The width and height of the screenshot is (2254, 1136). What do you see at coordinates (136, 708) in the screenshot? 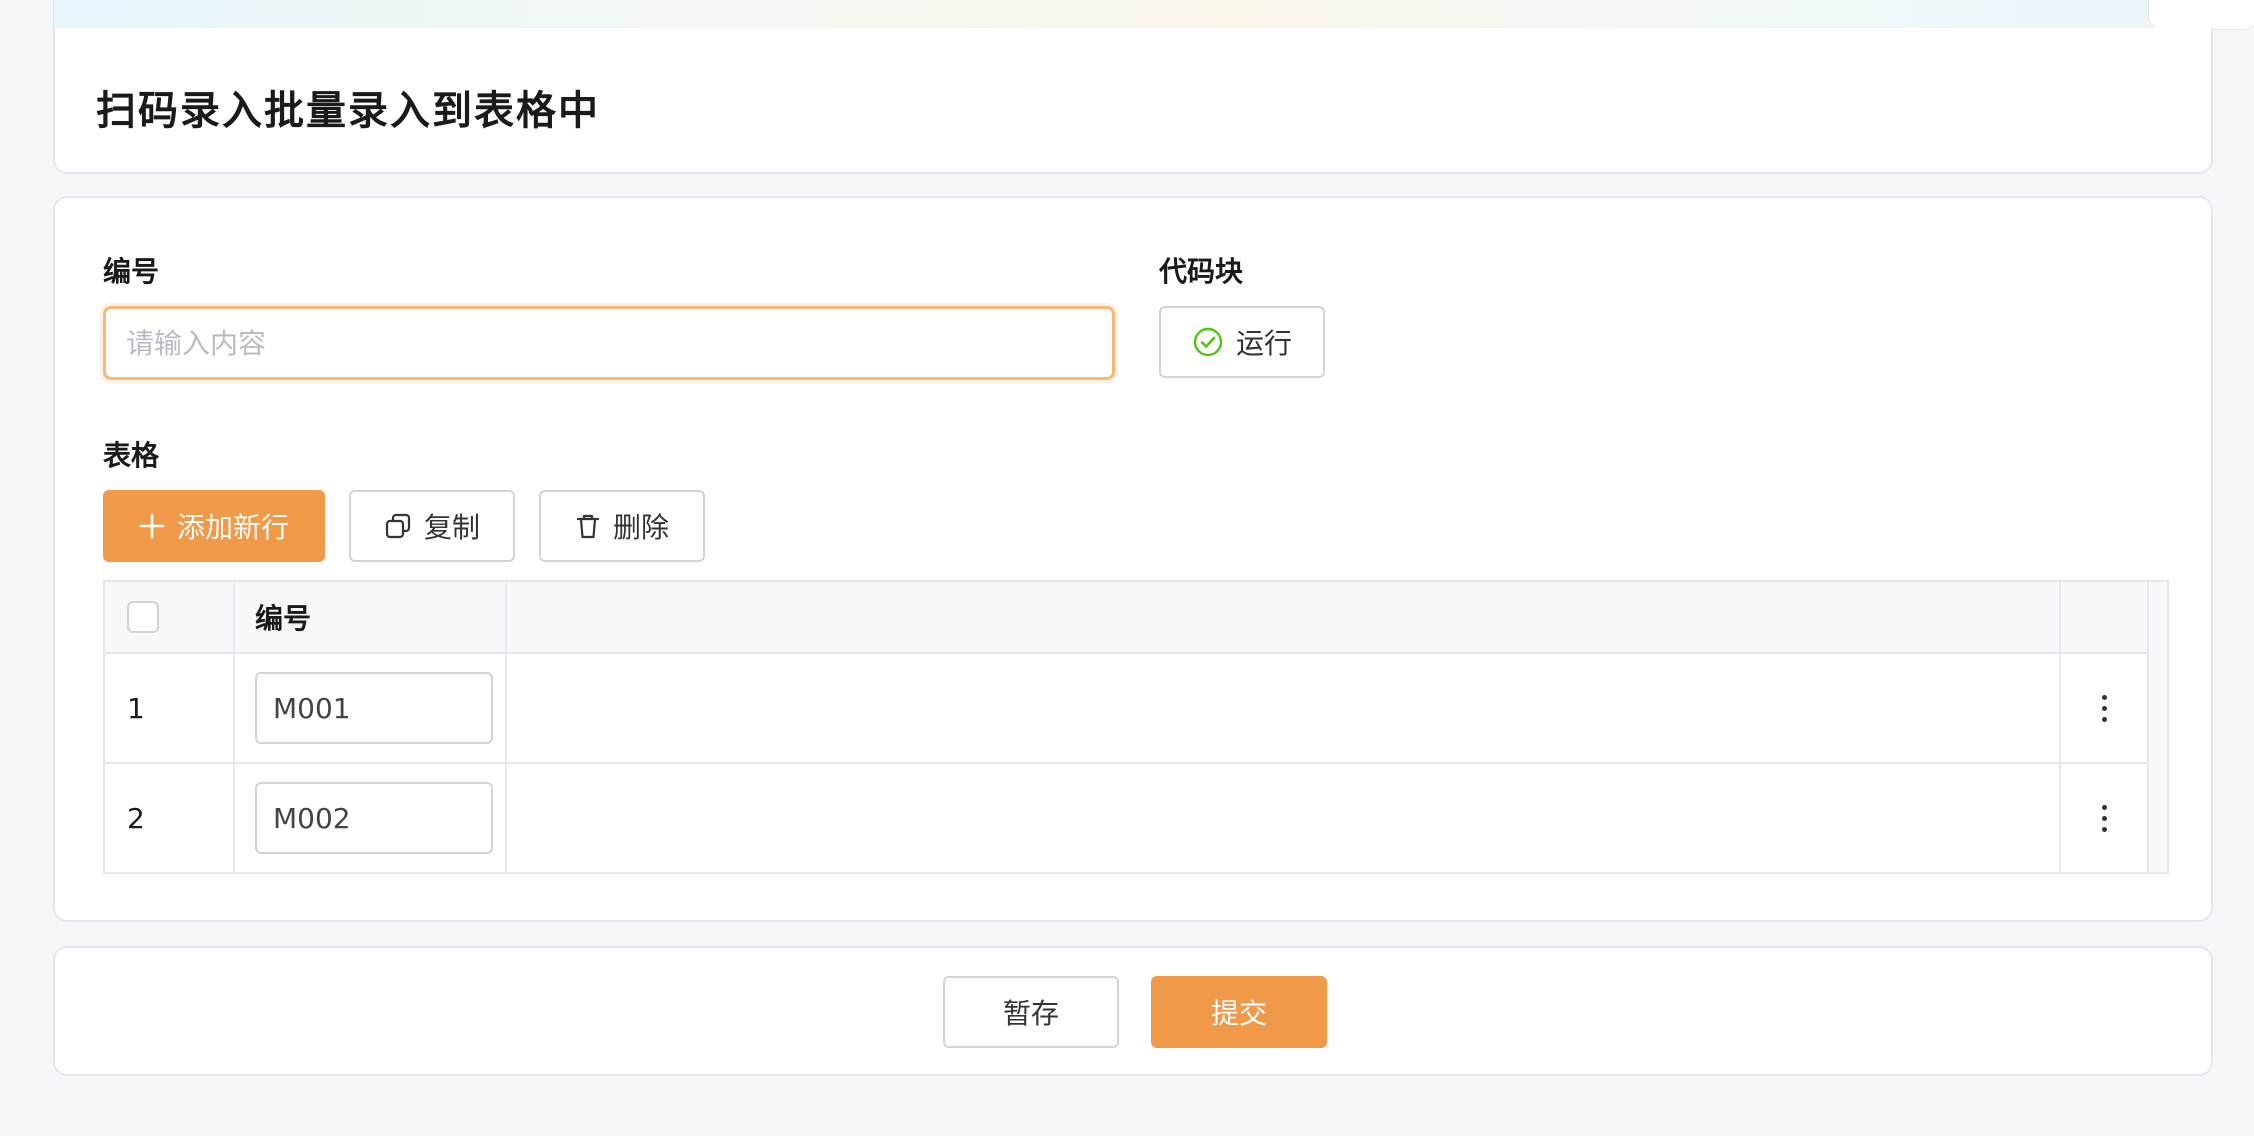
I see `row-index: 1` at bounding box center [136, 708].